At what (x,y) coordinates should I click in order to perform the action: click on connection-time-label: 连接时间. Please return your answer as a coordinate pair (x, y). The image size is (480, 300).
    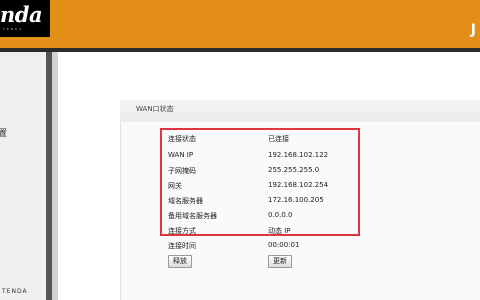
    Looking at the image, I should click on (182, 246).